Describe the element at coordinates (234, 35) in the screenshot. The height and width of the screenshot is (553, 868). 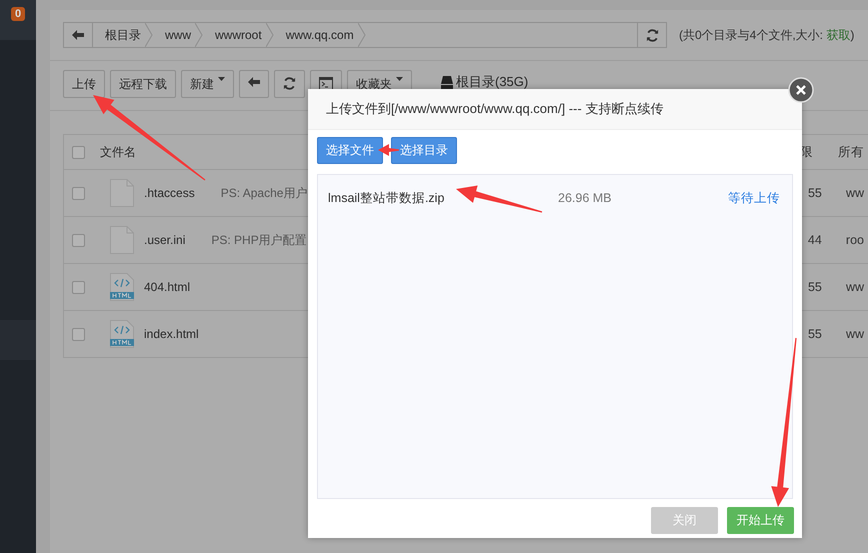
I see `breadcrumb-item: wwwroot` at that location.